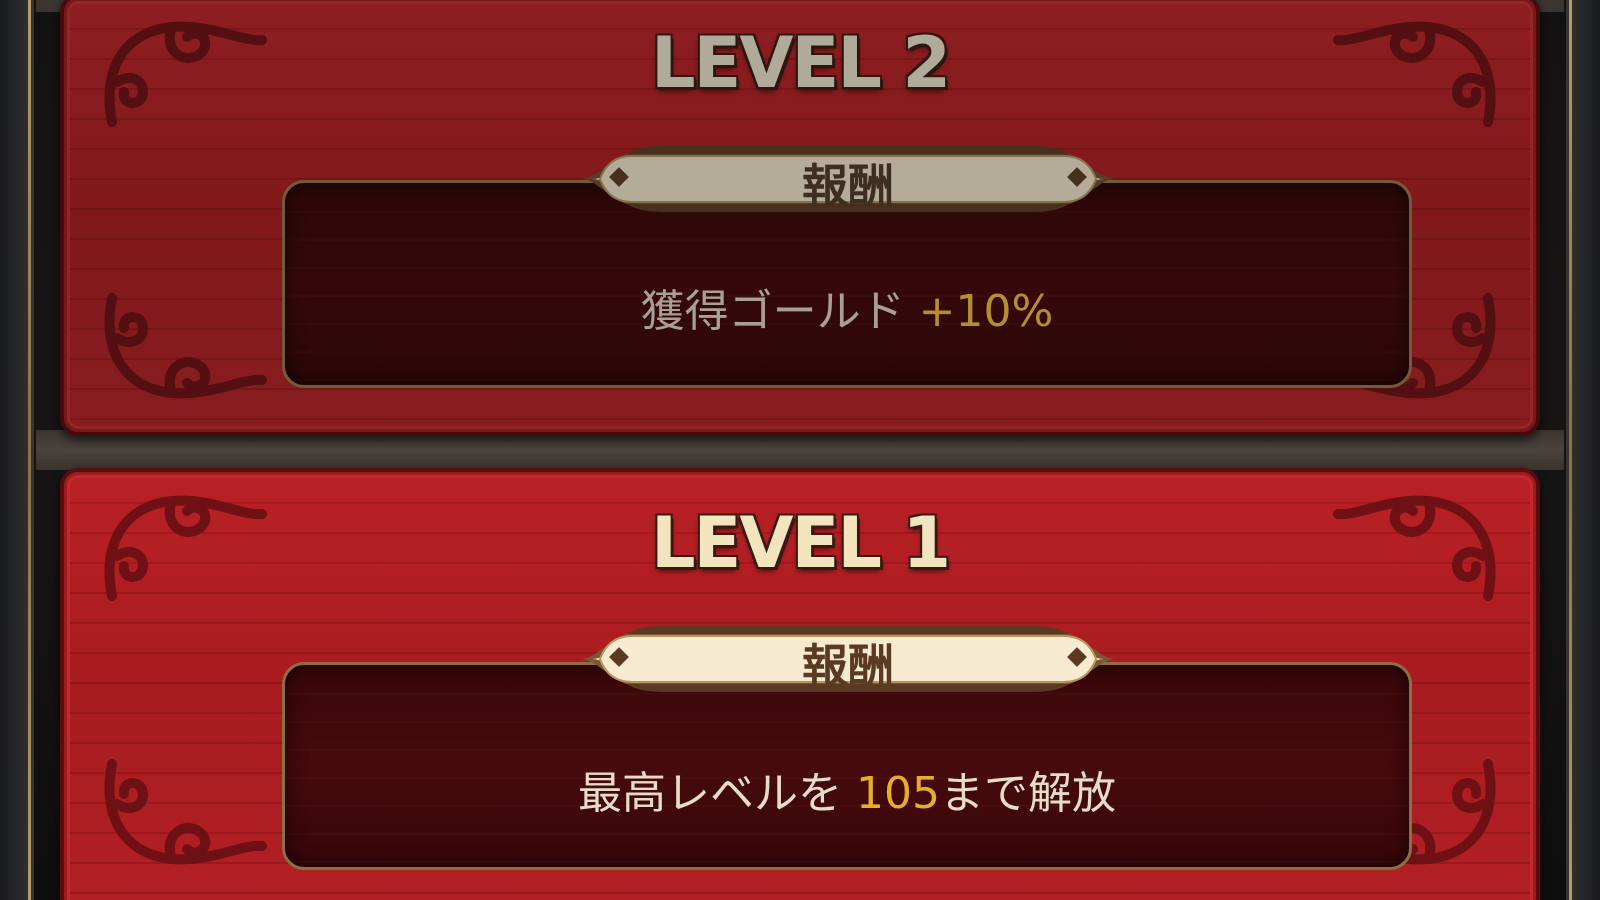 Image resolution: width=1600 pixels, height=900 pixels. What do you see at coordinates (1027, 793) in the screenshot?
I see `reward-text-suffix: まで解放` at bounding box center [1027, 793].